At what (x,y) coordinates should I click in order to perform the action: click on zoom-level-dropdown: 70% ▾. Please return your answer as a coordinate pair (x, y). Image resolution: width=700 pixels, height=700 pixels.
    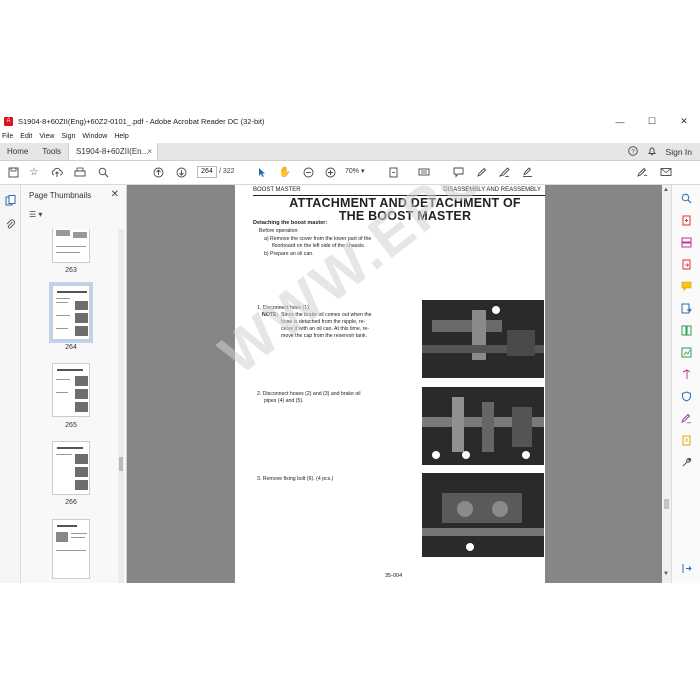
    Looking at the image, I should click on (358, 172).